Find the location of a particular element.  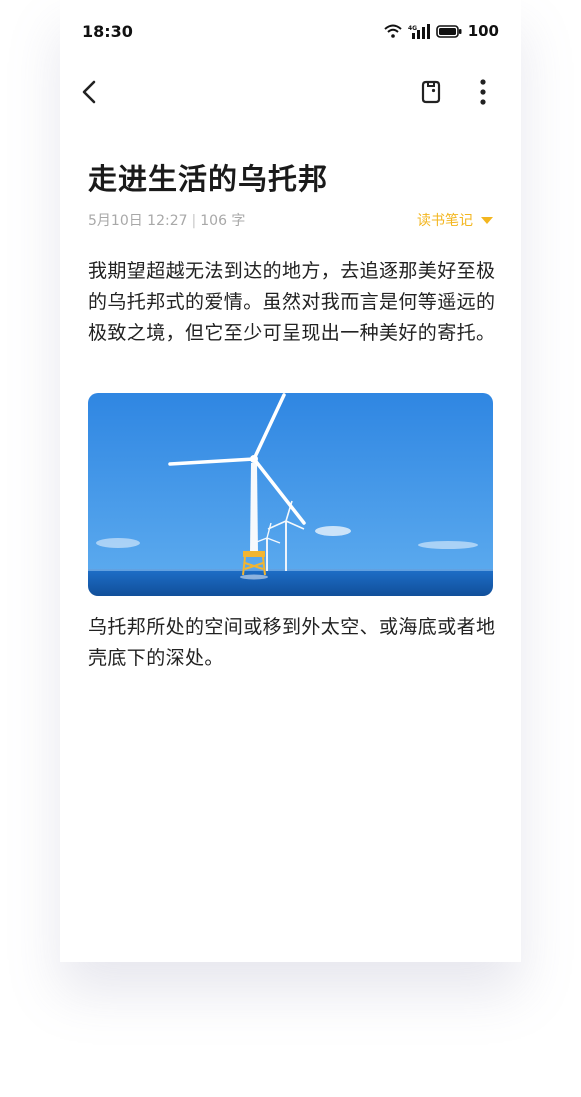

caret-down-icon is located at coordinates (487, 220).